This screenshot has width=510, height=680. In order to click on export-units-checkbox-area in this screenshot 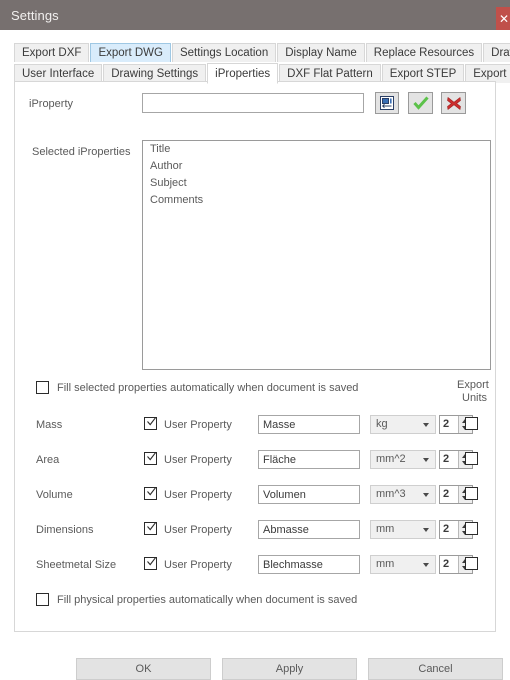, I will do `click(471, 458)`.